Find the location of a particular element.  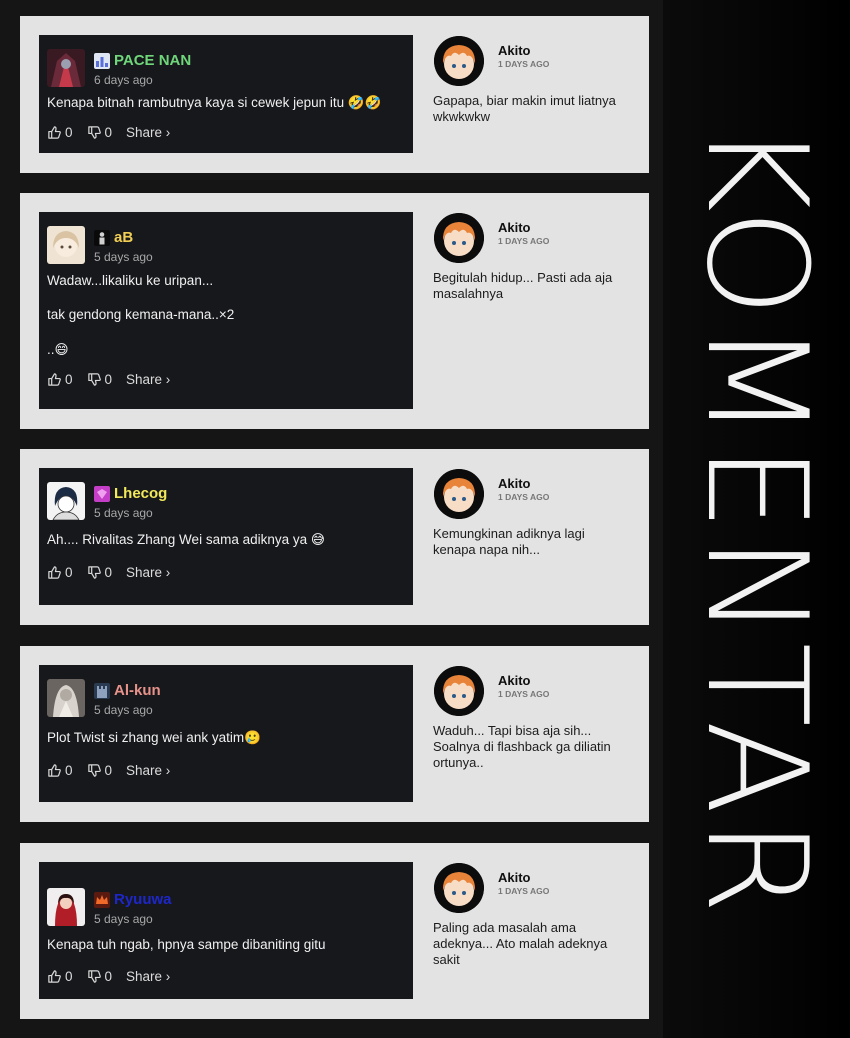

comment-username: aB is located at coordinates (123, 237).